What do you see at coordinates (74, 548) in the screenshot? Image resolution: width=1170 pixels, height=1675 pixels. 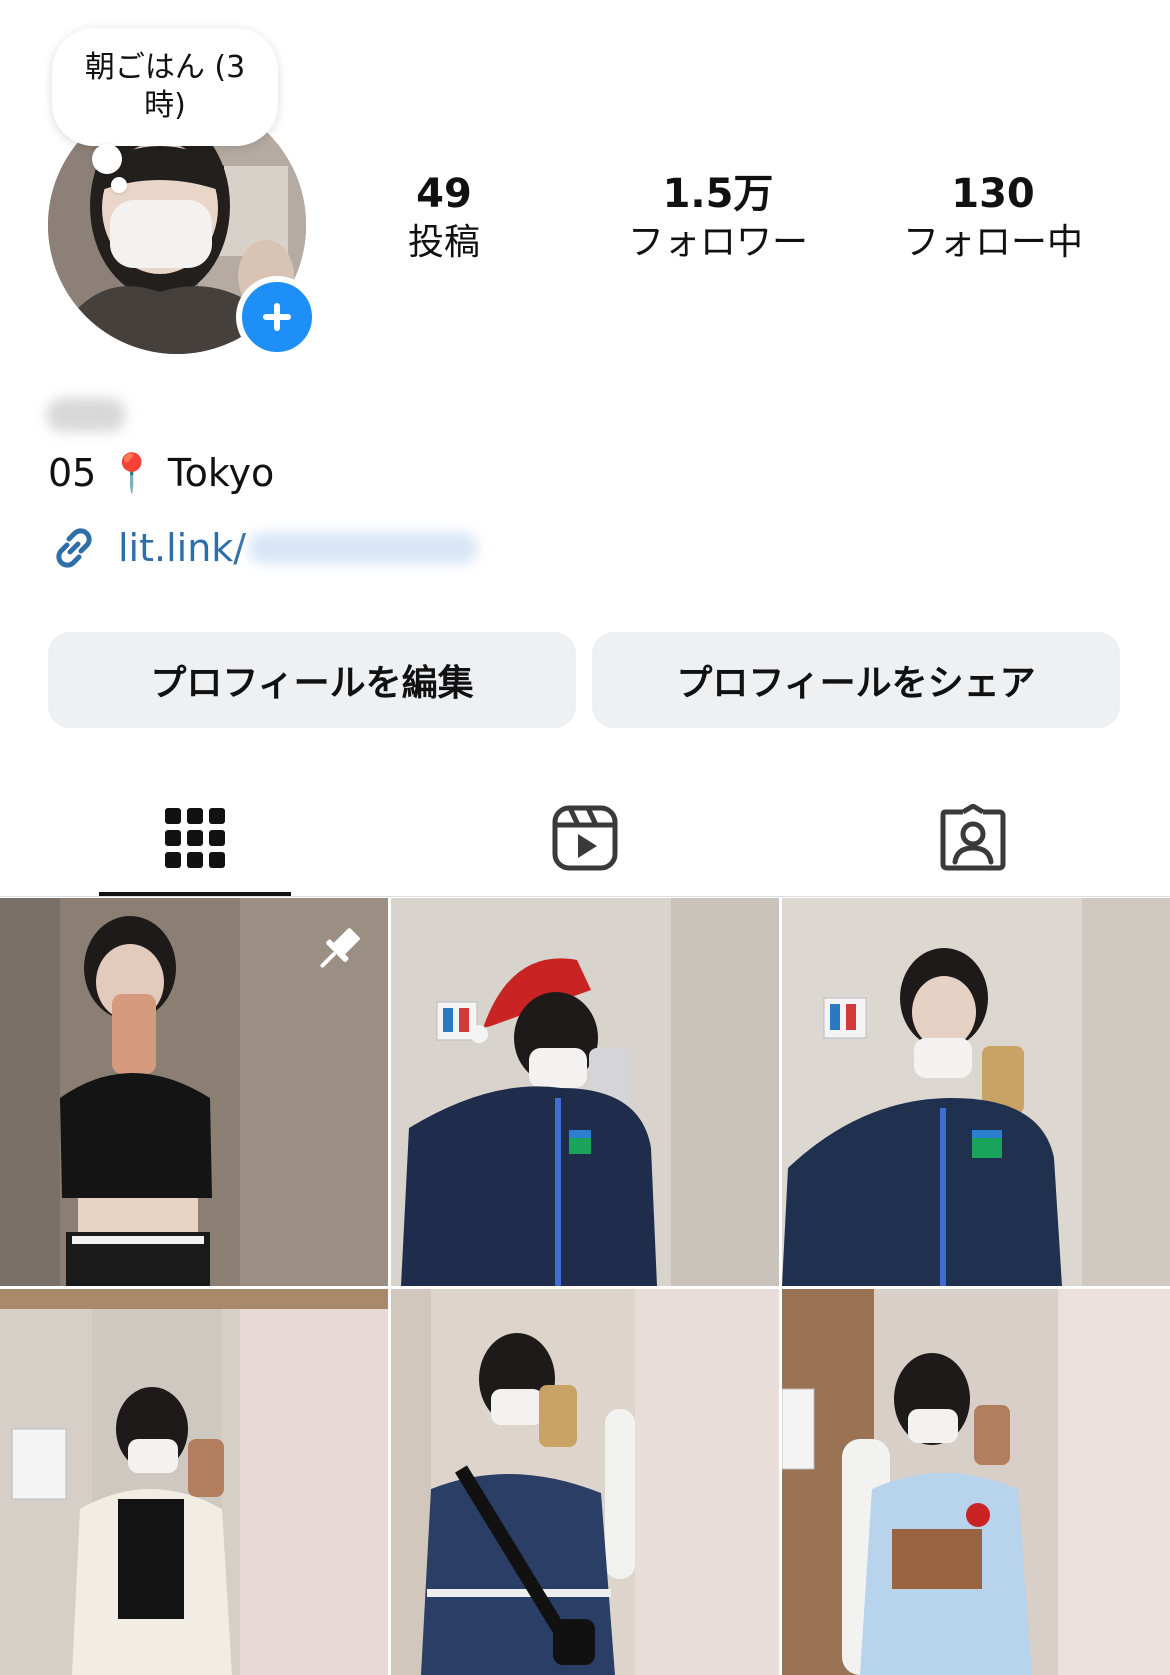 I see `link-icon` at bounding box center [74, 548].